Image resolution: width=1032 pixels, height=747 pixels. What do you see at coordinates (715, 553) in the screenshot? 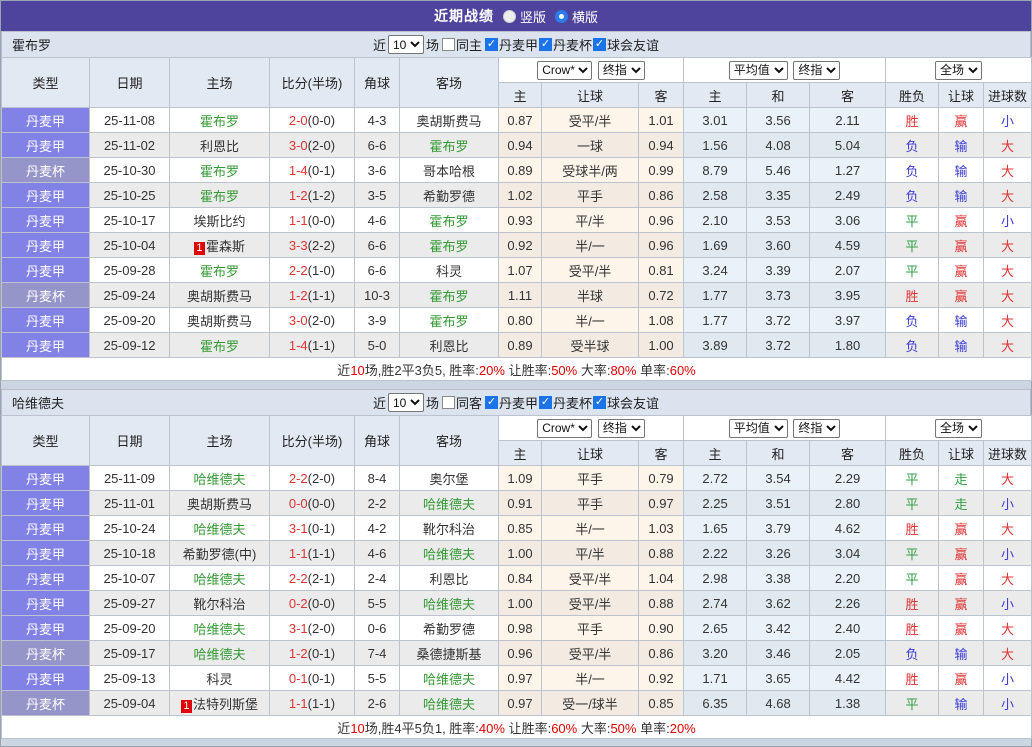
I see `avg-home-cell: 2.22` at bounding box center [715, 553].